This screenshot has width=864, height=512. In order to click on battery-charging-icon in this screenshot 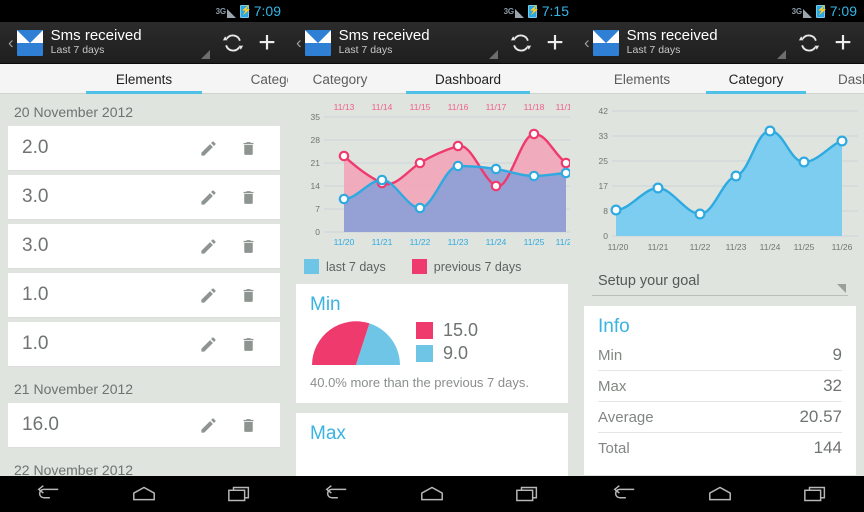, I will do `click(533, 11)`.